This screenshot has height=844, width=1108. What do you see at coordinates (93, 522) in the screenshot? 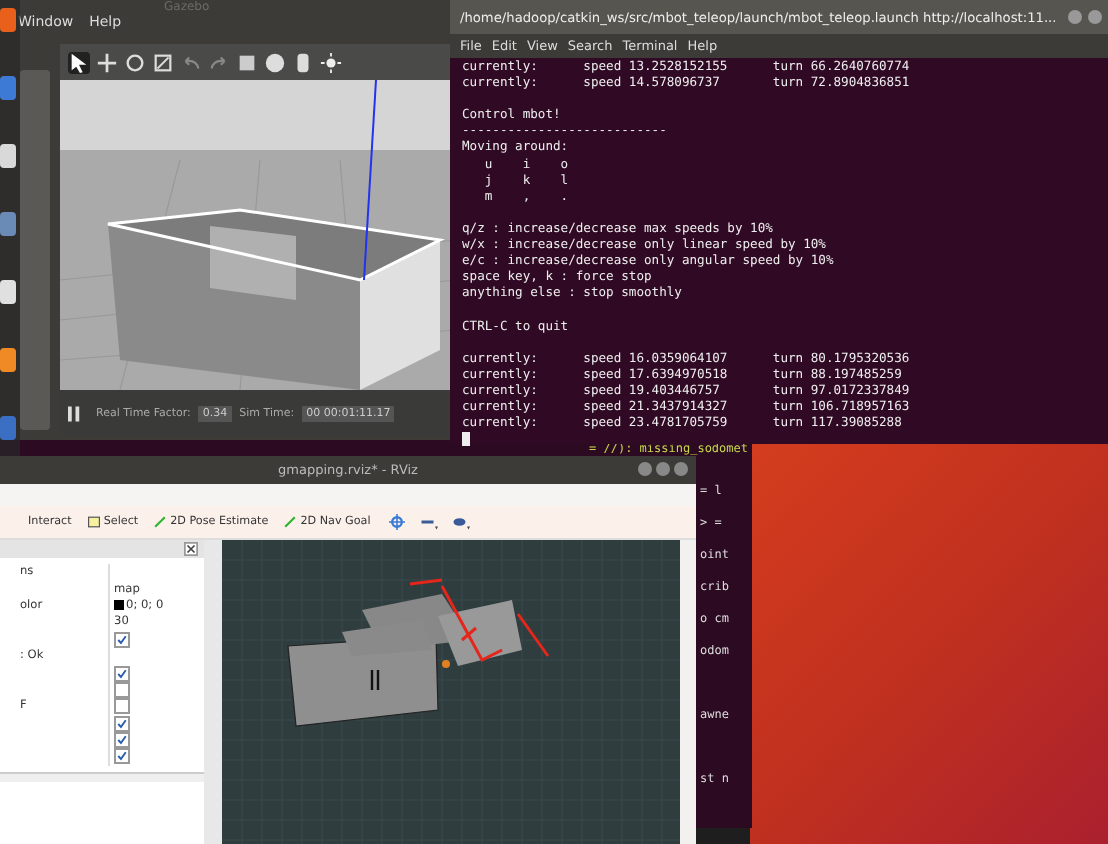
I see `select-box-icon` at bounding box center [93, 522].